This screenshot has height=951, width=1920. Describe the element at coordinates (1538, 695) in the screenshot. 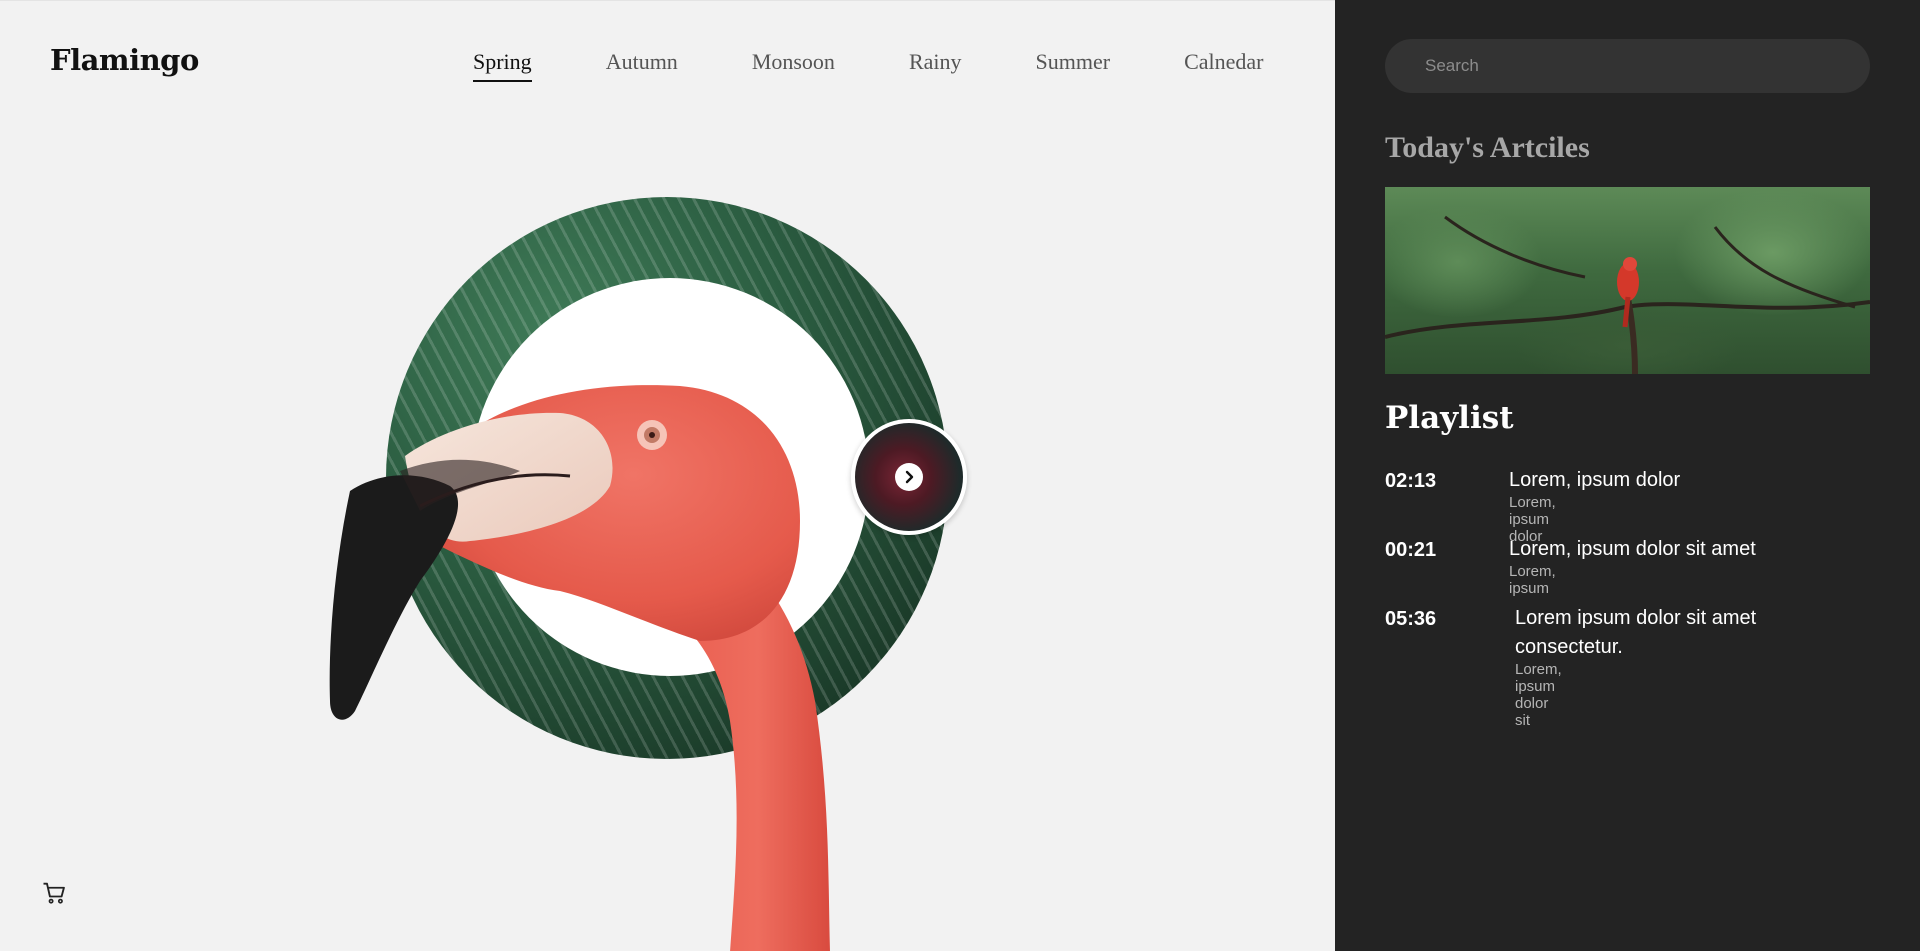

I see `track-subtitle: Lorem, ipsum dolor sit` at that location.